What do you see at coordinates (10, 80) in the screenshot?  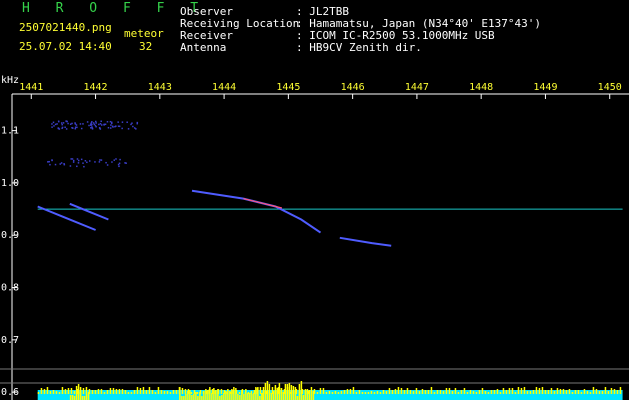 I see `y-axis-unit: kHz` at bounding box center [10, 80].